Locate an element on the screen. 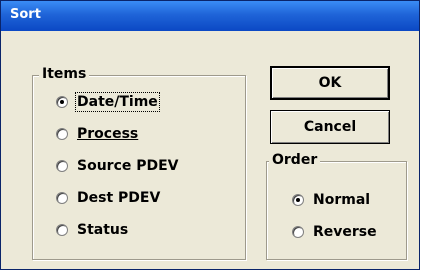  cancel-button: Cancel is located at coordinates (330, 127).